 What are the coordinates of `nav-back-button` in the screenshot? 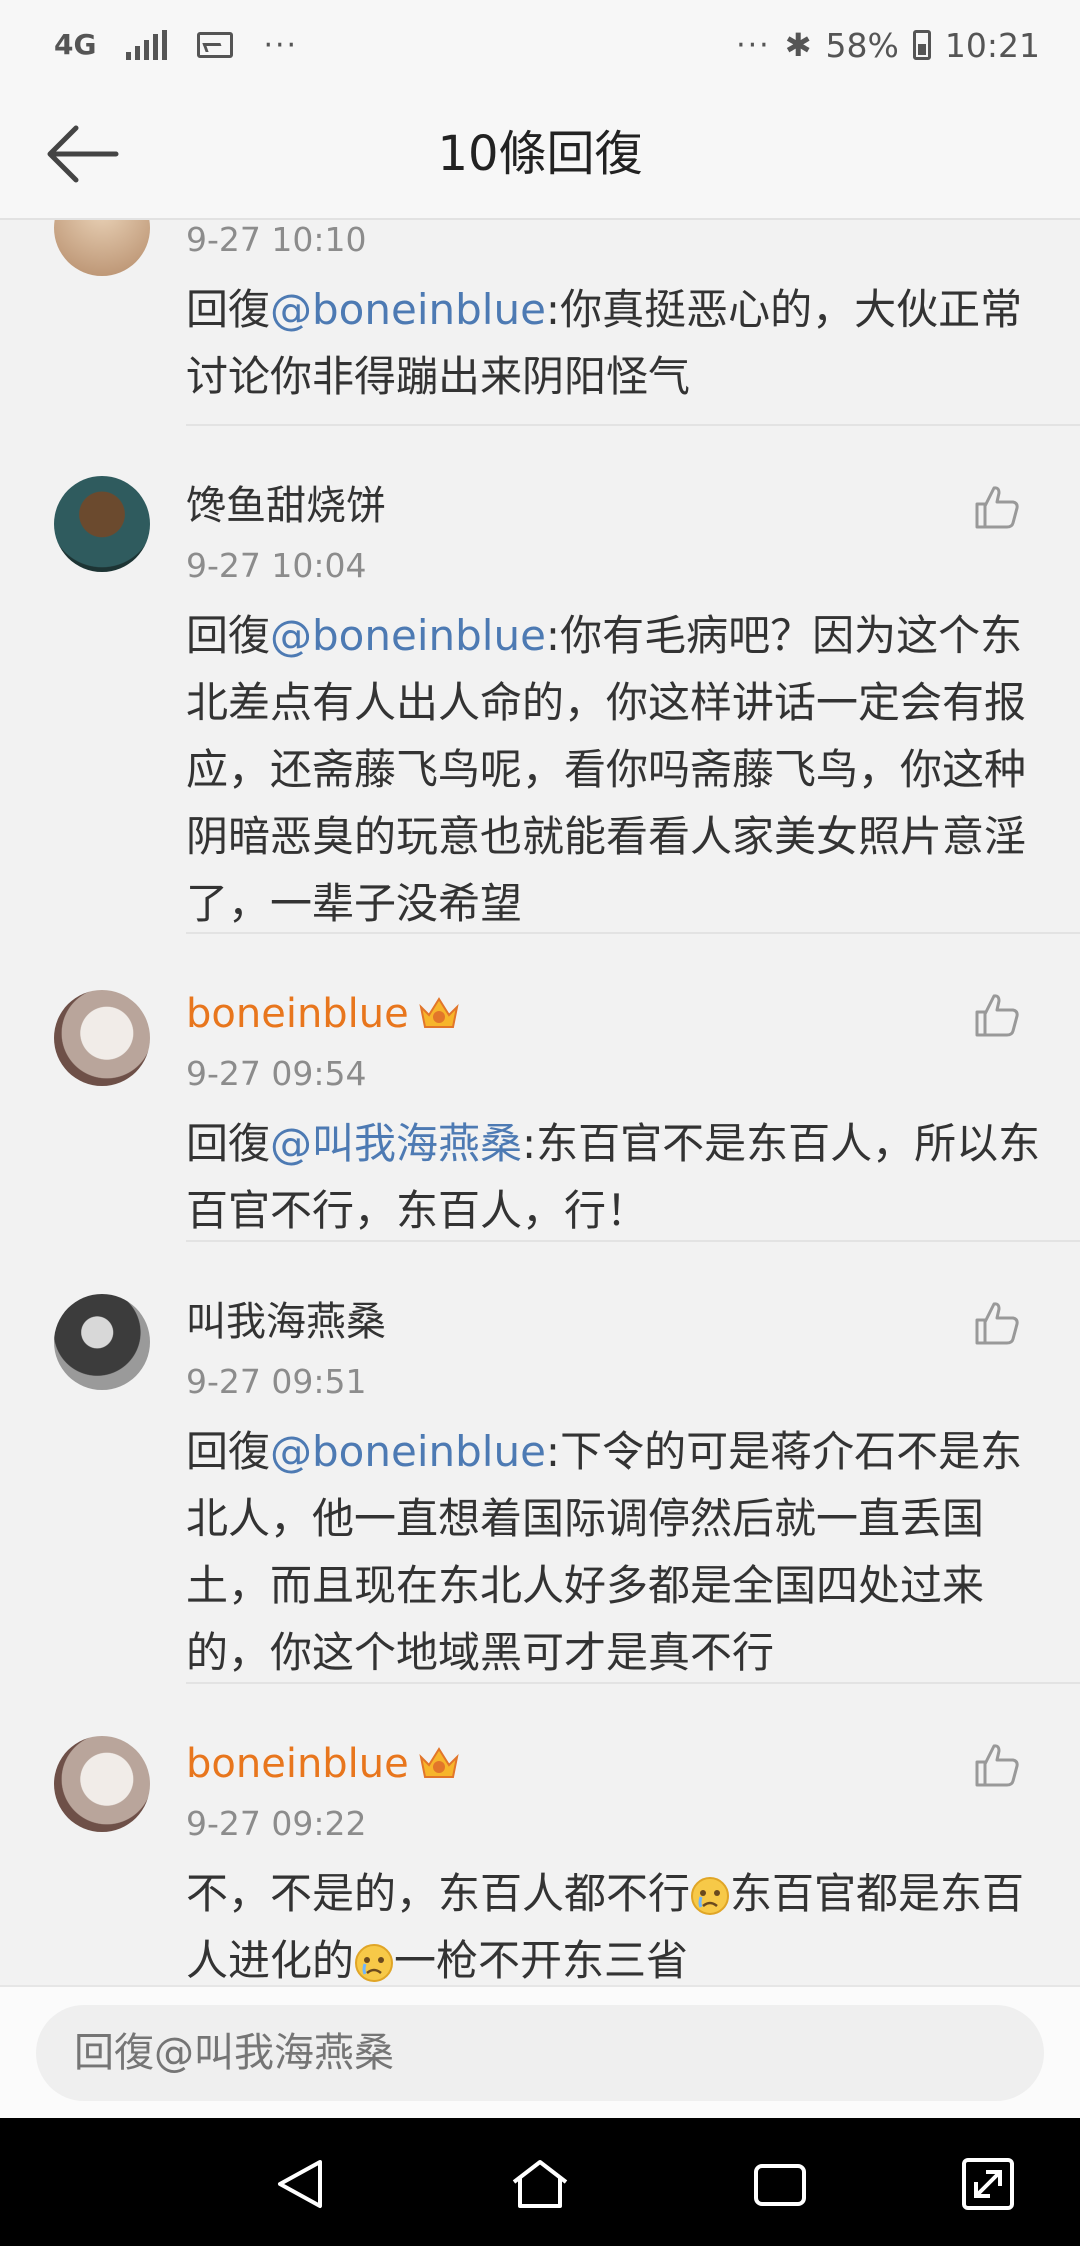 It's located at (300, 2184).